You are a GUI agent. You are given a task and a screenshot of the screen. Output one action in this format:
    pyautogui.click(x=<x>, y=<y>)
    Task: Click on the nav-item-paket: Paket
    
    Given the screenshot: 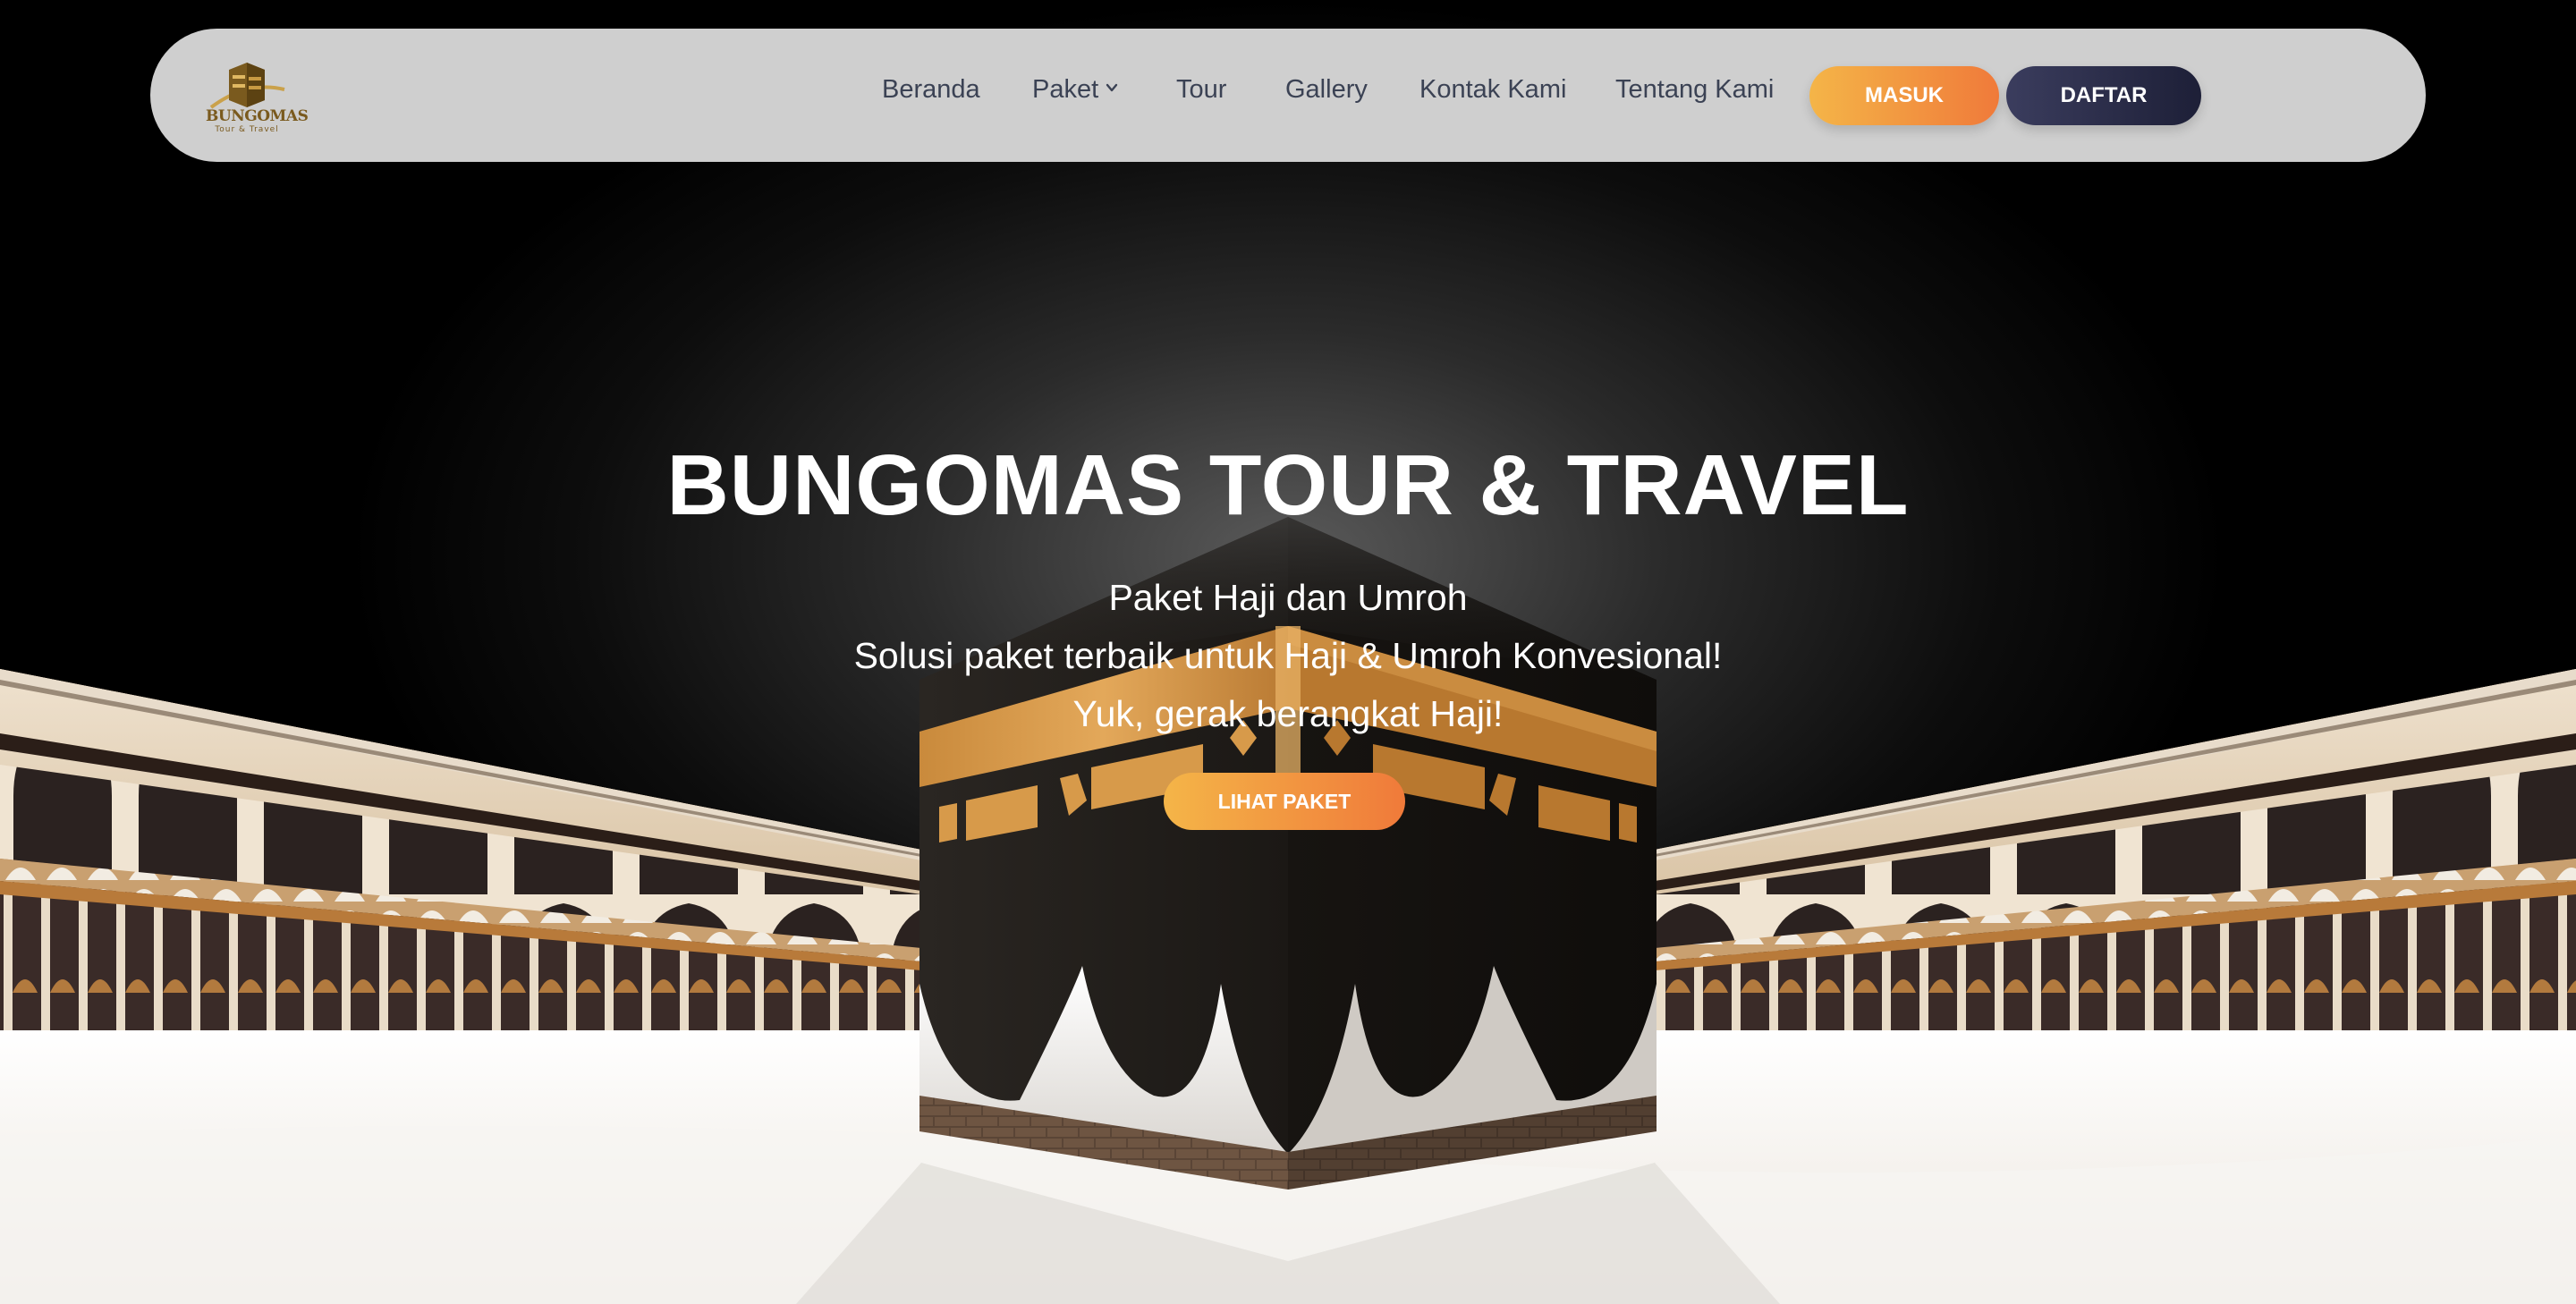 What is the action you would take?
    pyautogui.click(x=1075, y=90)
    